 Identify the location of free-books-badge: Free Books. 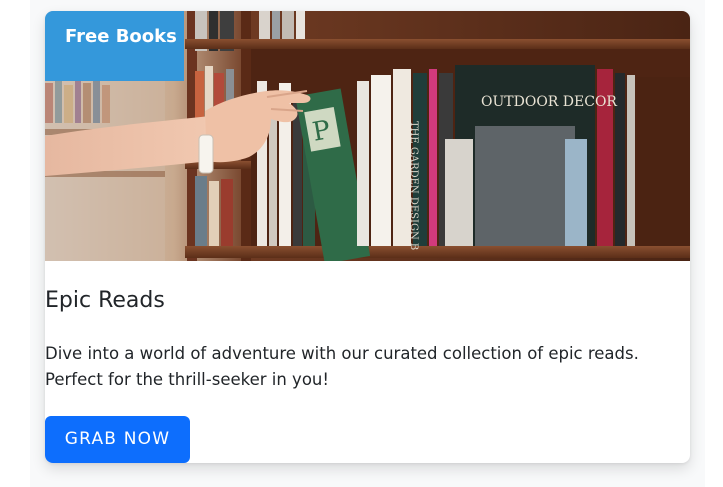
(114, 46).